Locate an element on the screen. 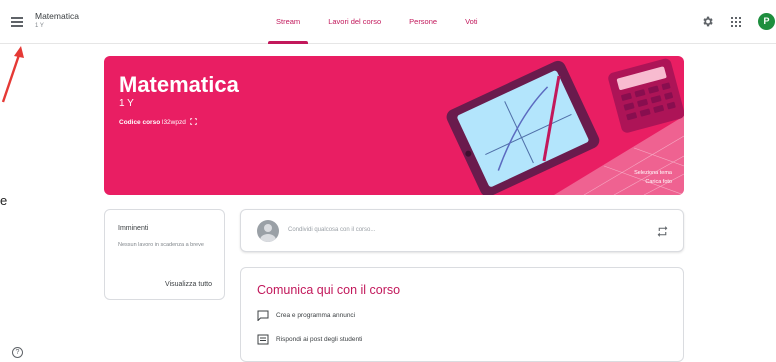 The height and width of the screenshot is (362, 776). class-code-value: l32wpzd is located at coordinates (174, 122).